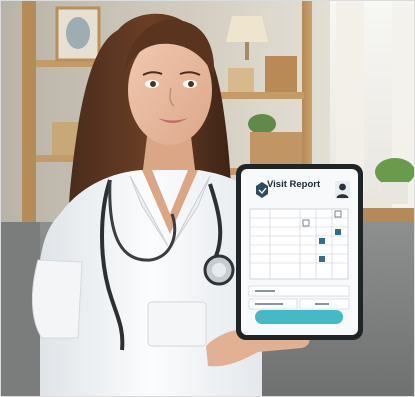 Image resolution: width=415 pixels, height=397 pixels. What do you see at coordinates (219, 270) in the screenshot?
I see `stethoscope-diaphragm` at bounding box center [219, 270].